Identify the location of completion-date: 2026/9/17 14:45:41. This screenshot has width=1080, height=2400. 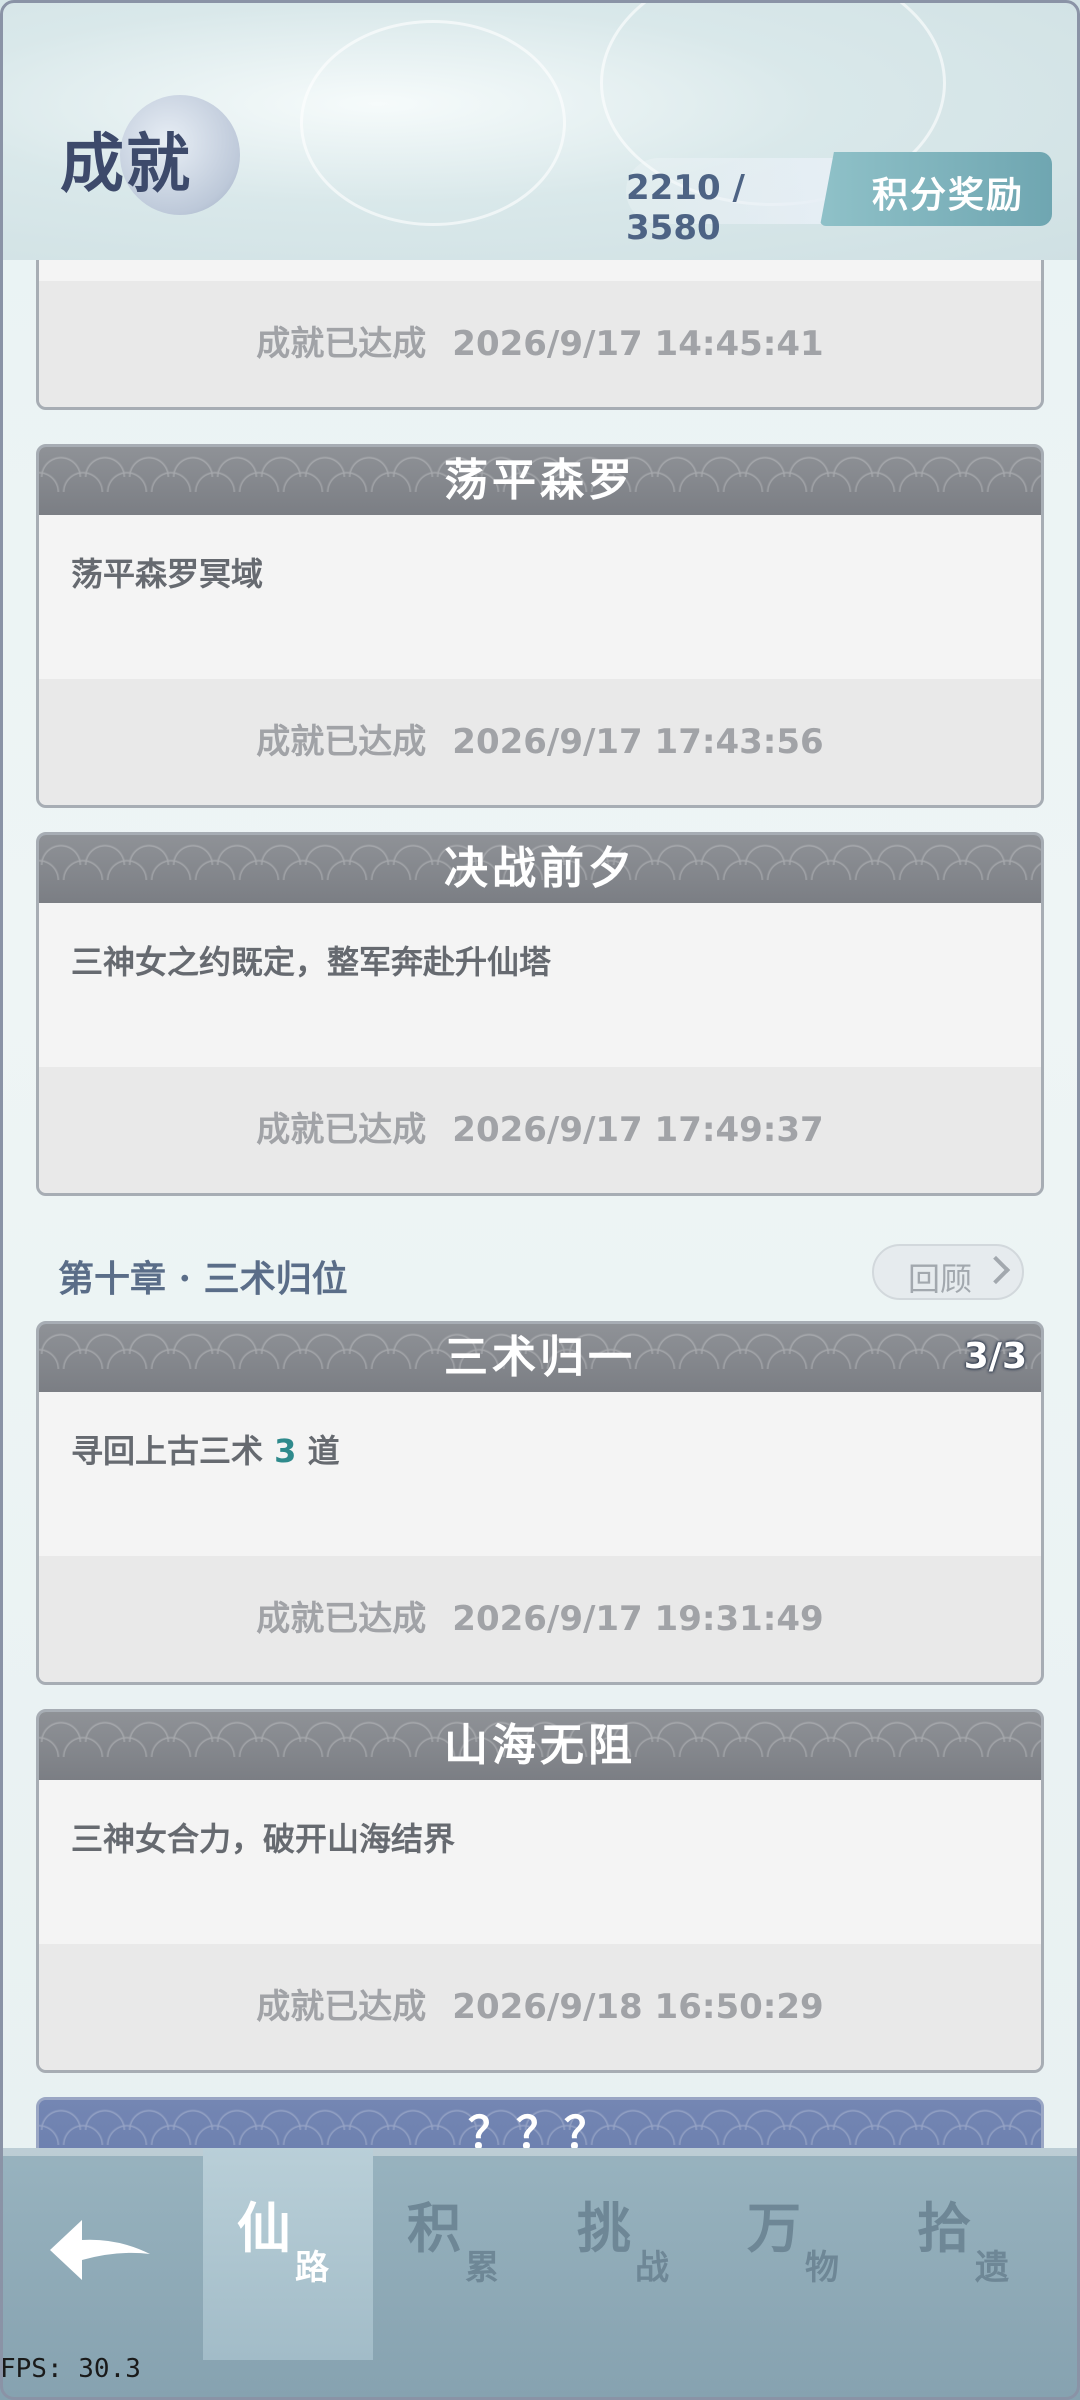
(638, 344).